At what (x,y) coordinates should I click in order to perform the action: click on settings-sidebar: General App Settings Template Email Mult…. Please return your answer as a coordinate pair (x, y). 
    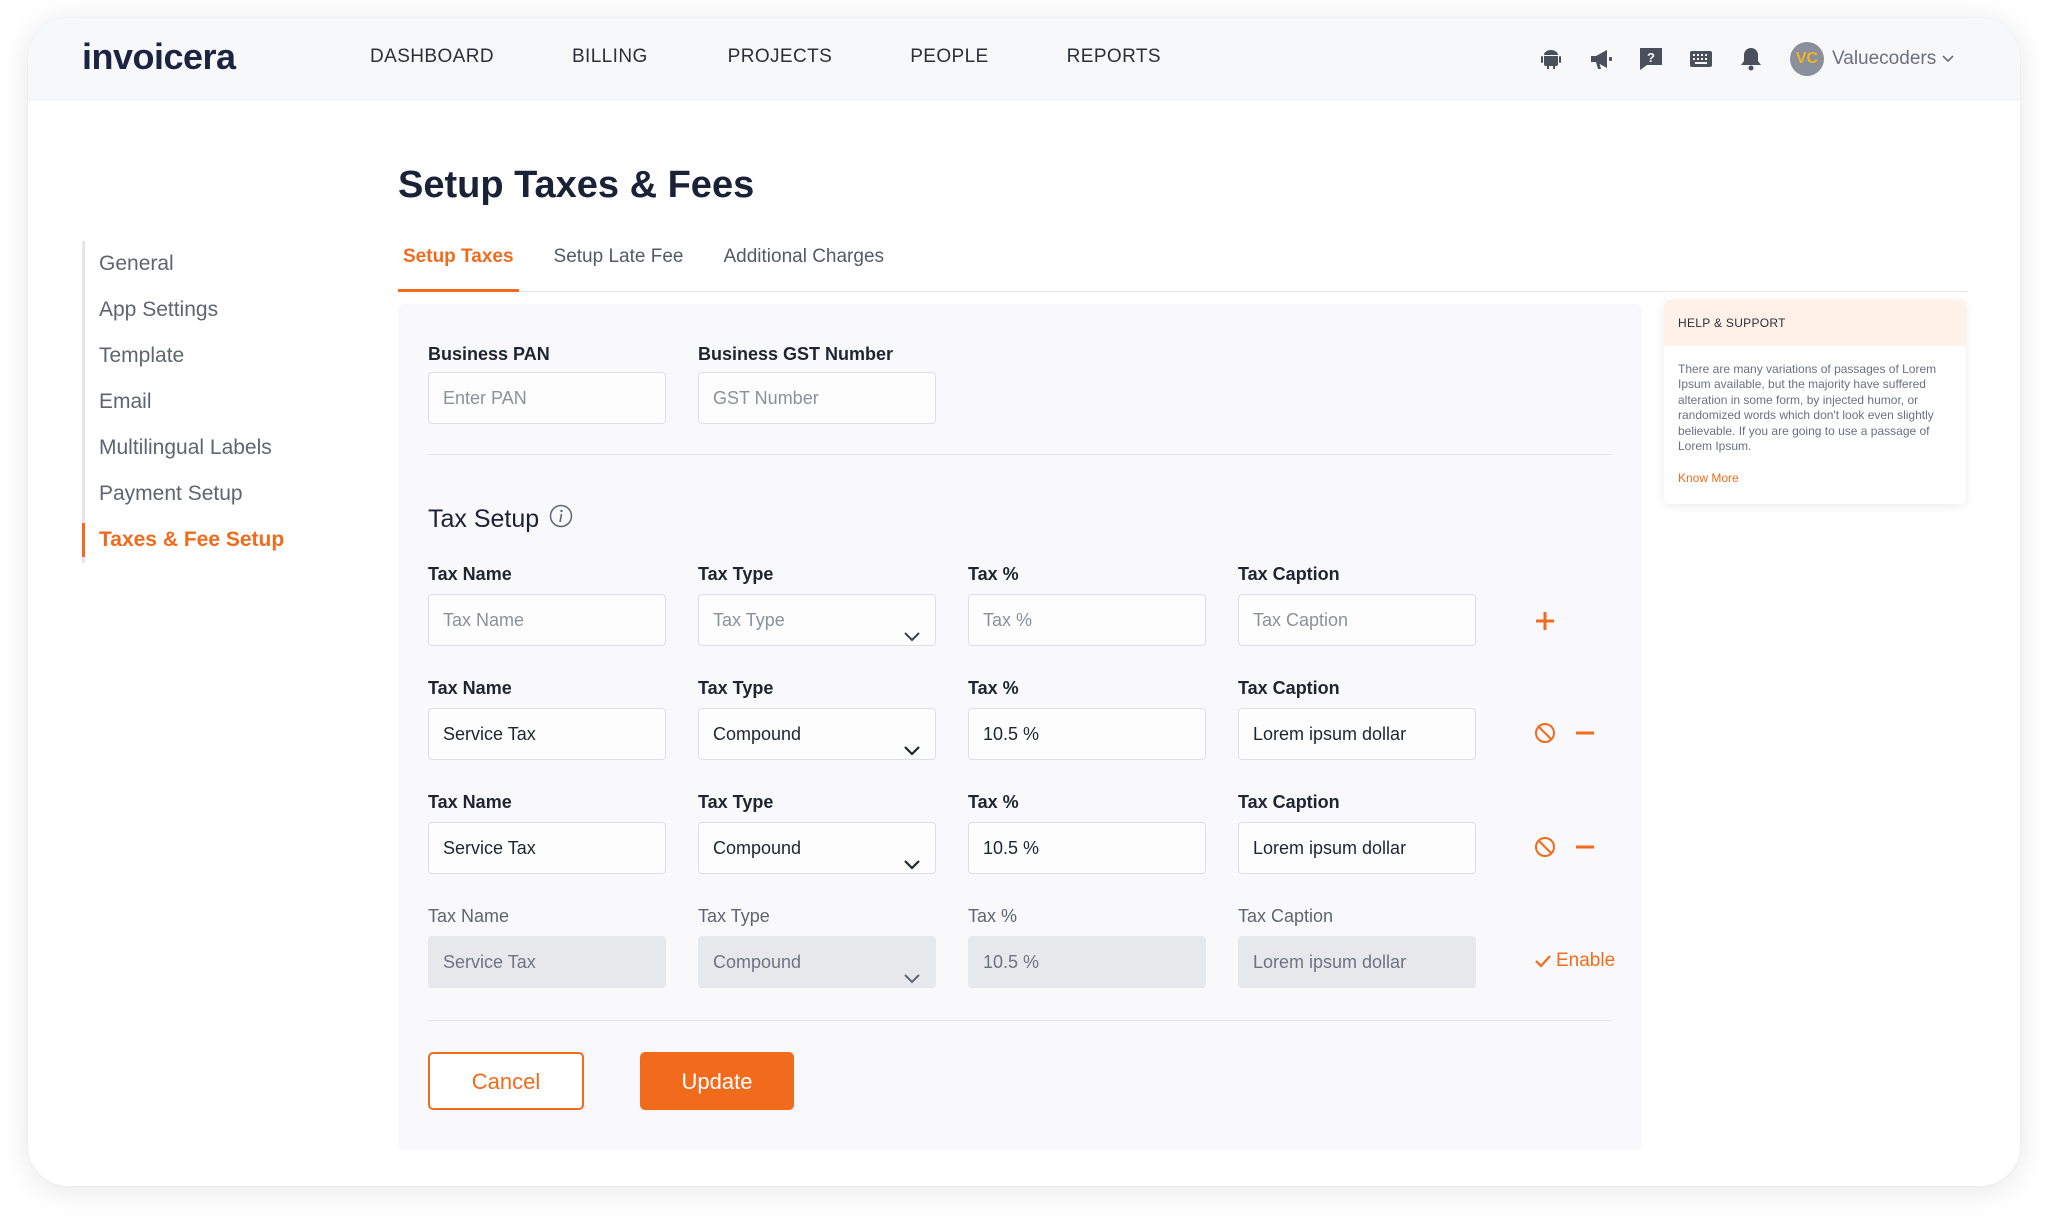
    Looking at the image, I should click on (182, 402).